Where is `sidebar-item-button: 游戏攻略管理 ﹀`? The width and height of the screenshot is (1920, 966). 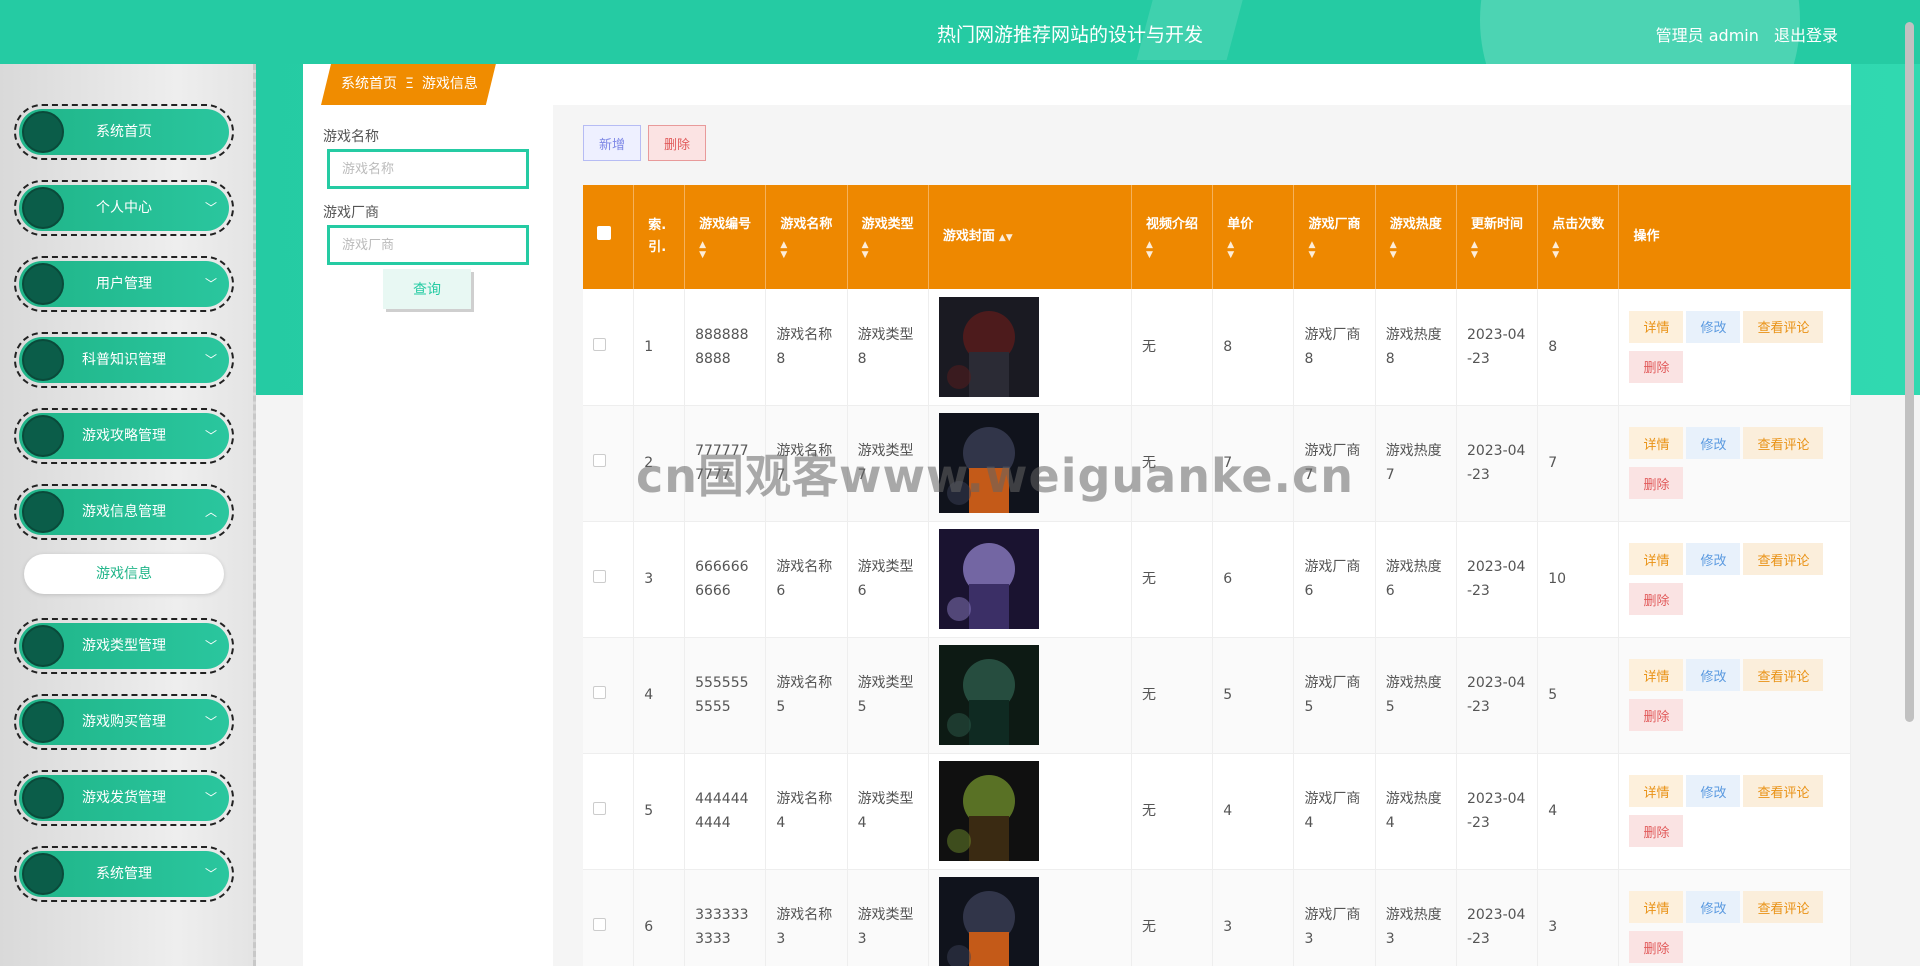 sidebar-item-button: 游戏攻略管理 ﹀ is located at coordinates (124, 436).